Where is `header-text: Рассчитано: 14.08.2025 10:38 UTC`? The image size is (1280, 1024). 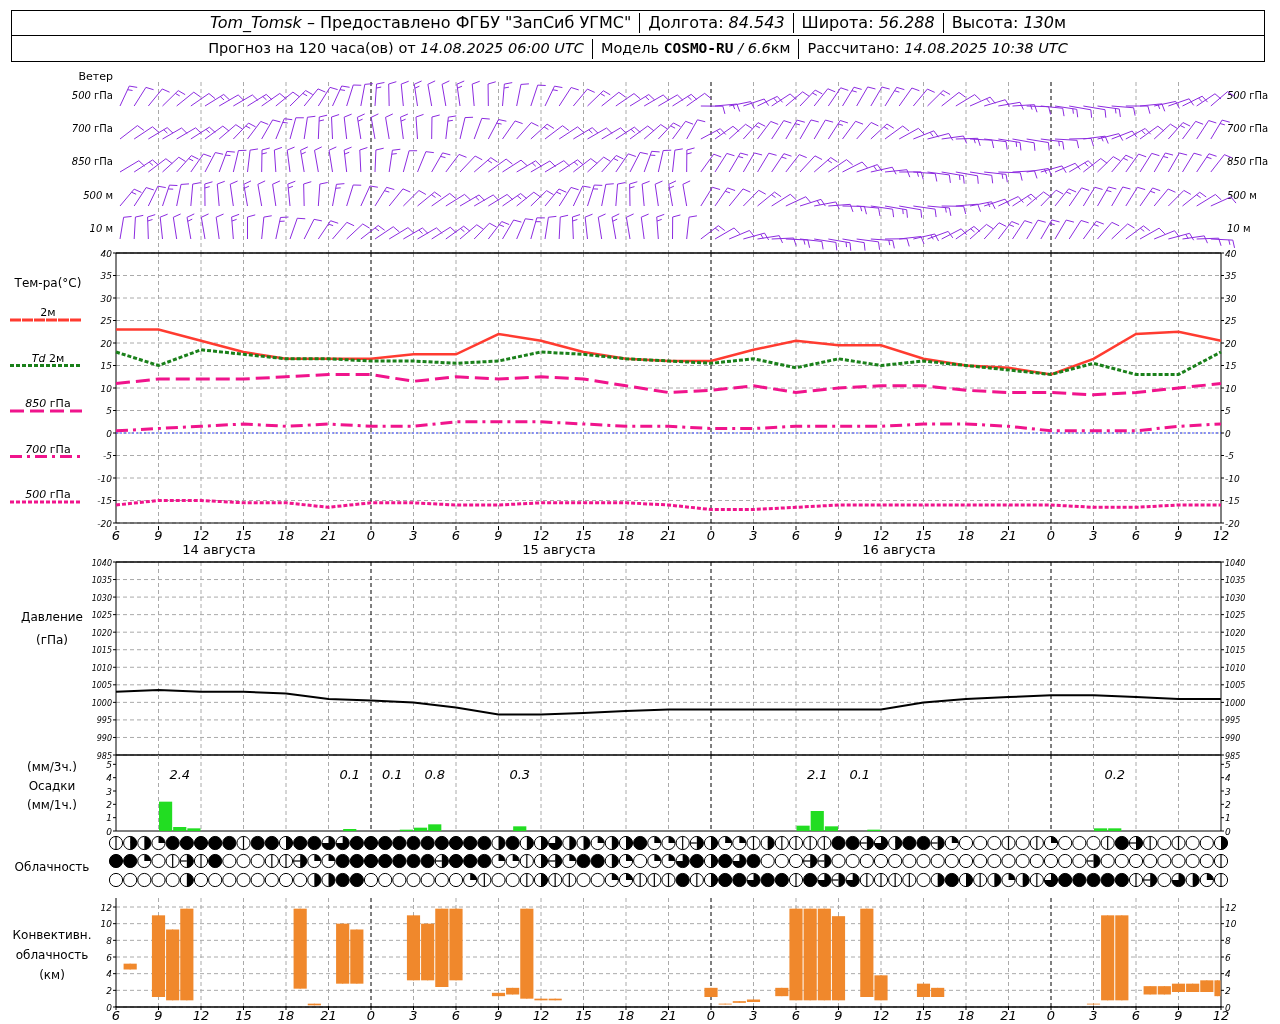
header-text: Рассчитано: 14.08.2025 10:38 UTC is located at coordinates (937, 48).